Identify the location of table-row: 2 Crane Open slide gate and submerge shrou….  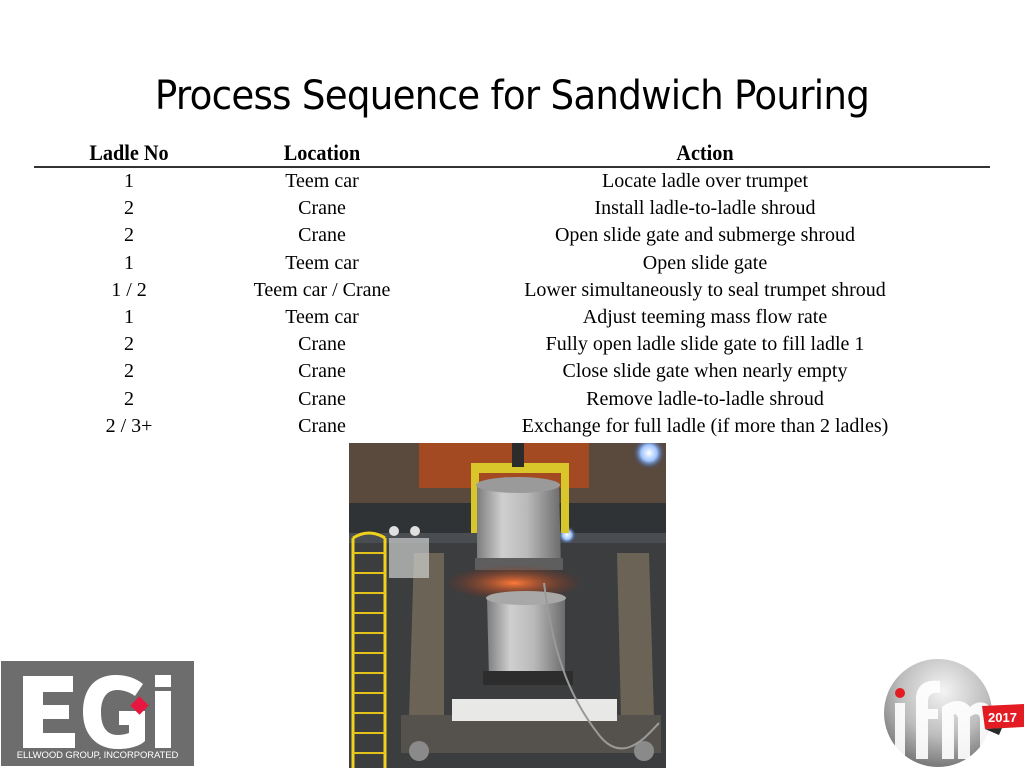
(512, 235).